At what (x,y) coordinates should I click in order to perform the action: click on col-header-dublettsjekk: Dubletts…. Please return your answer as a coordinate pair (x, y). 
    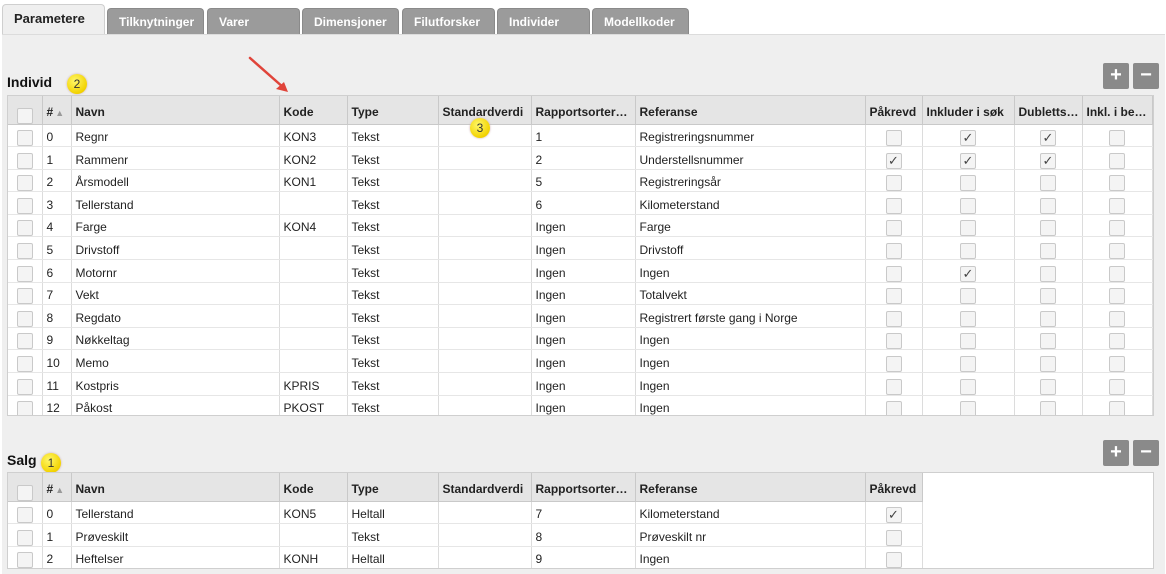
    Looking at the image, I should click on (1048, 110).